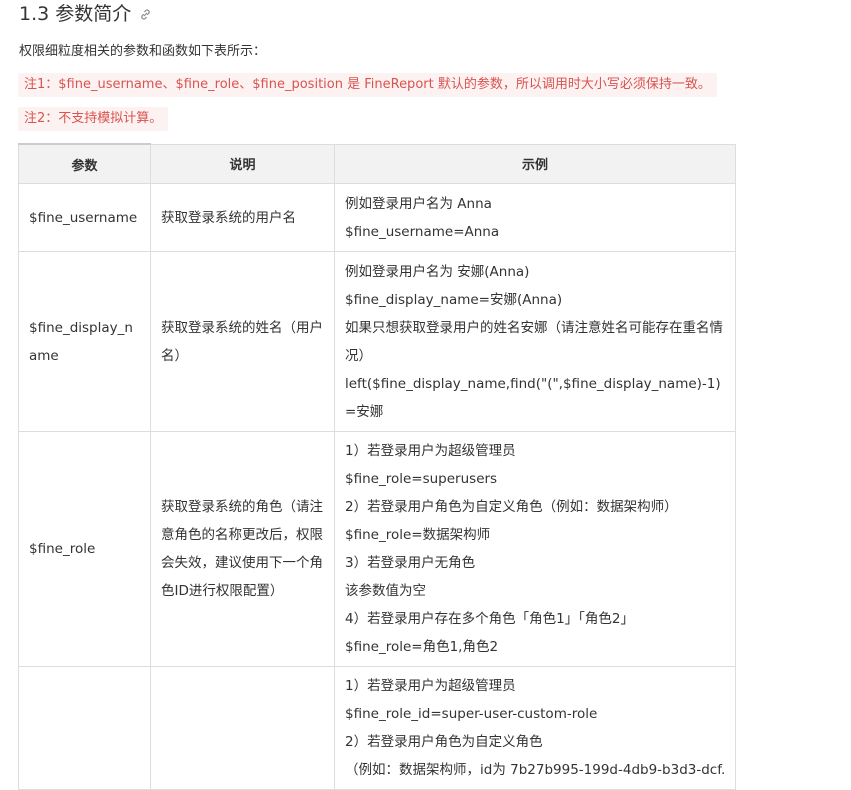 The height and width of the screenshot is (790, 851). What do you see at coordinates (437, 271) in the screenshot?
I see `example-line: 例如登录用户名为 安娜(Anna)` at bounding box center [437, 271].